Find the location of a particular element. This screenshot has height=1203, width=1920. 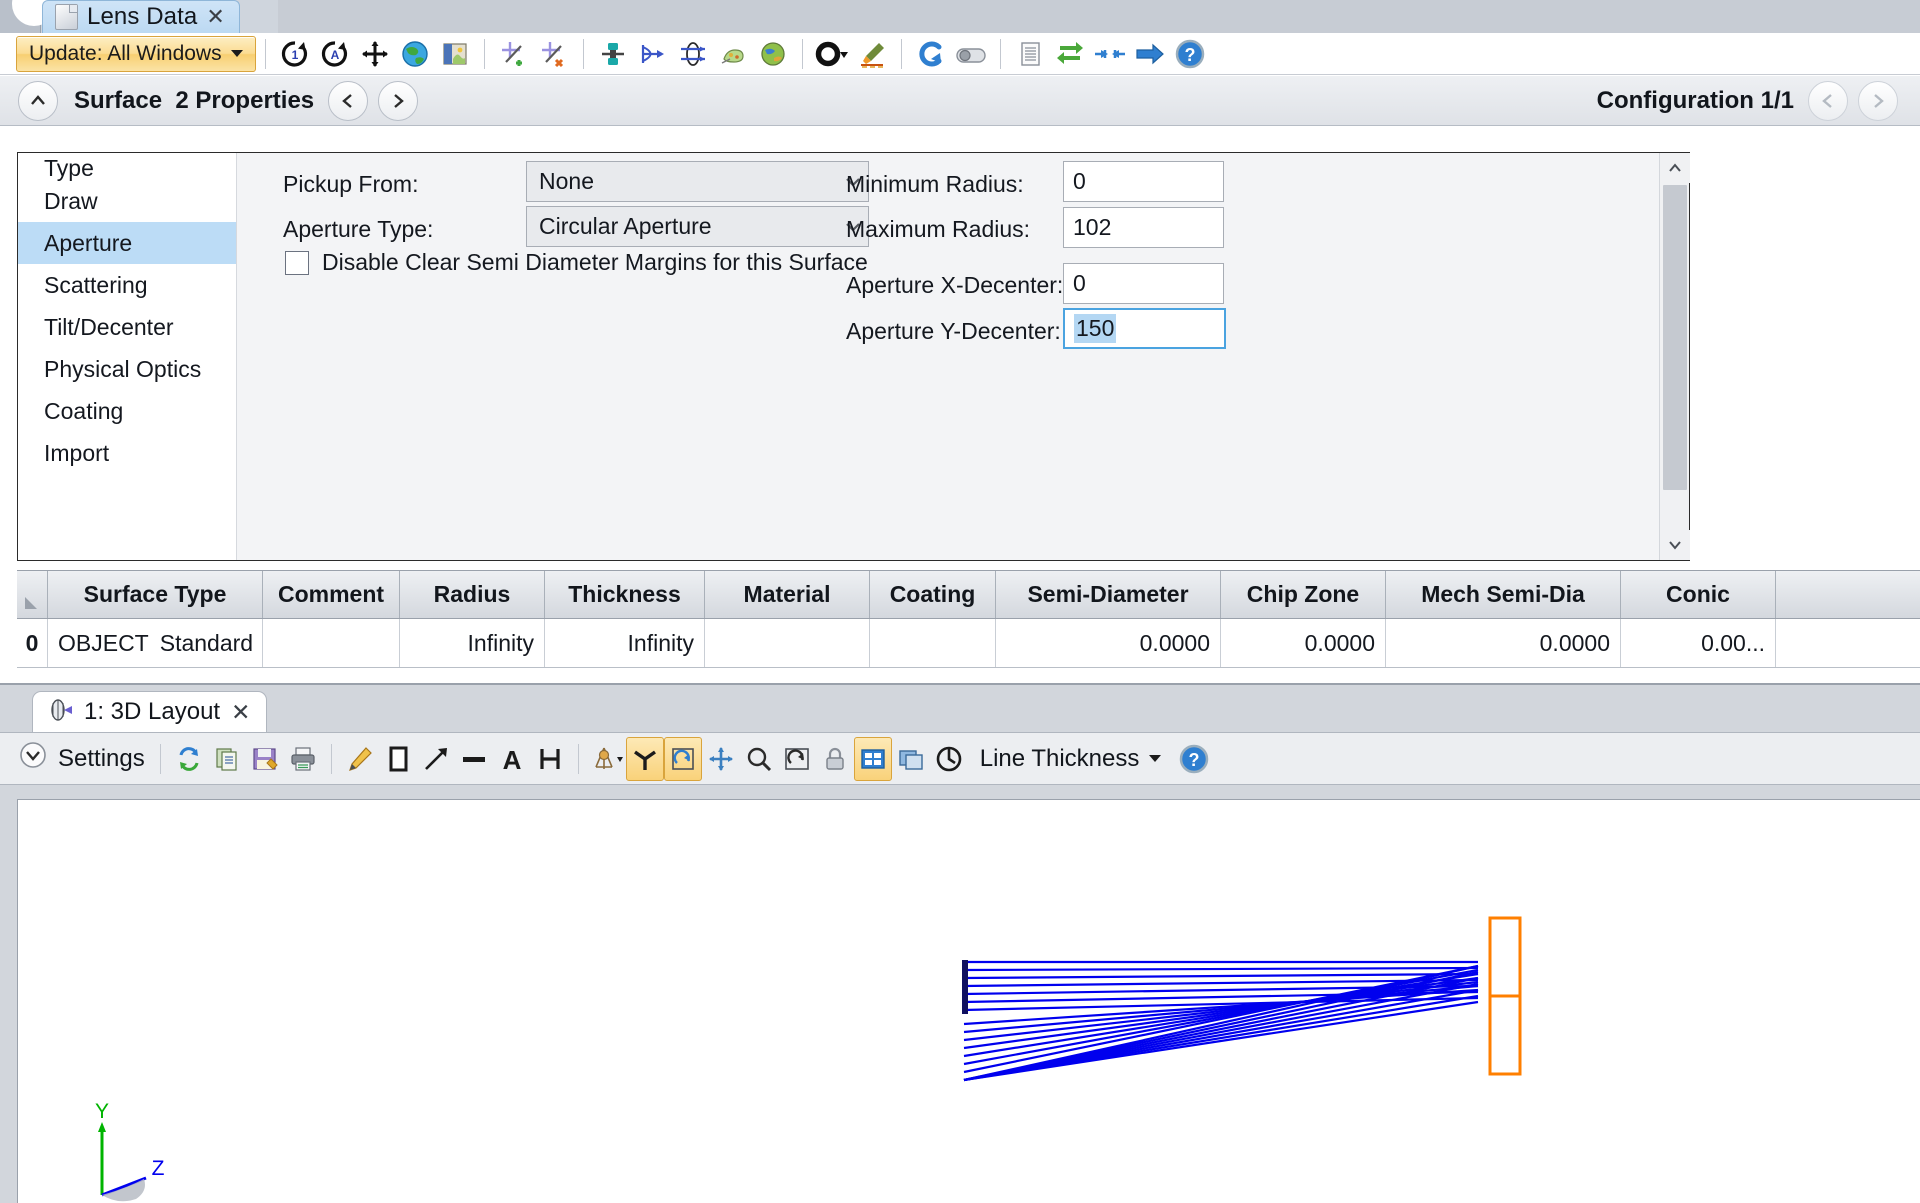

scrollbar-thumb is located at coordinates (1675, 337).